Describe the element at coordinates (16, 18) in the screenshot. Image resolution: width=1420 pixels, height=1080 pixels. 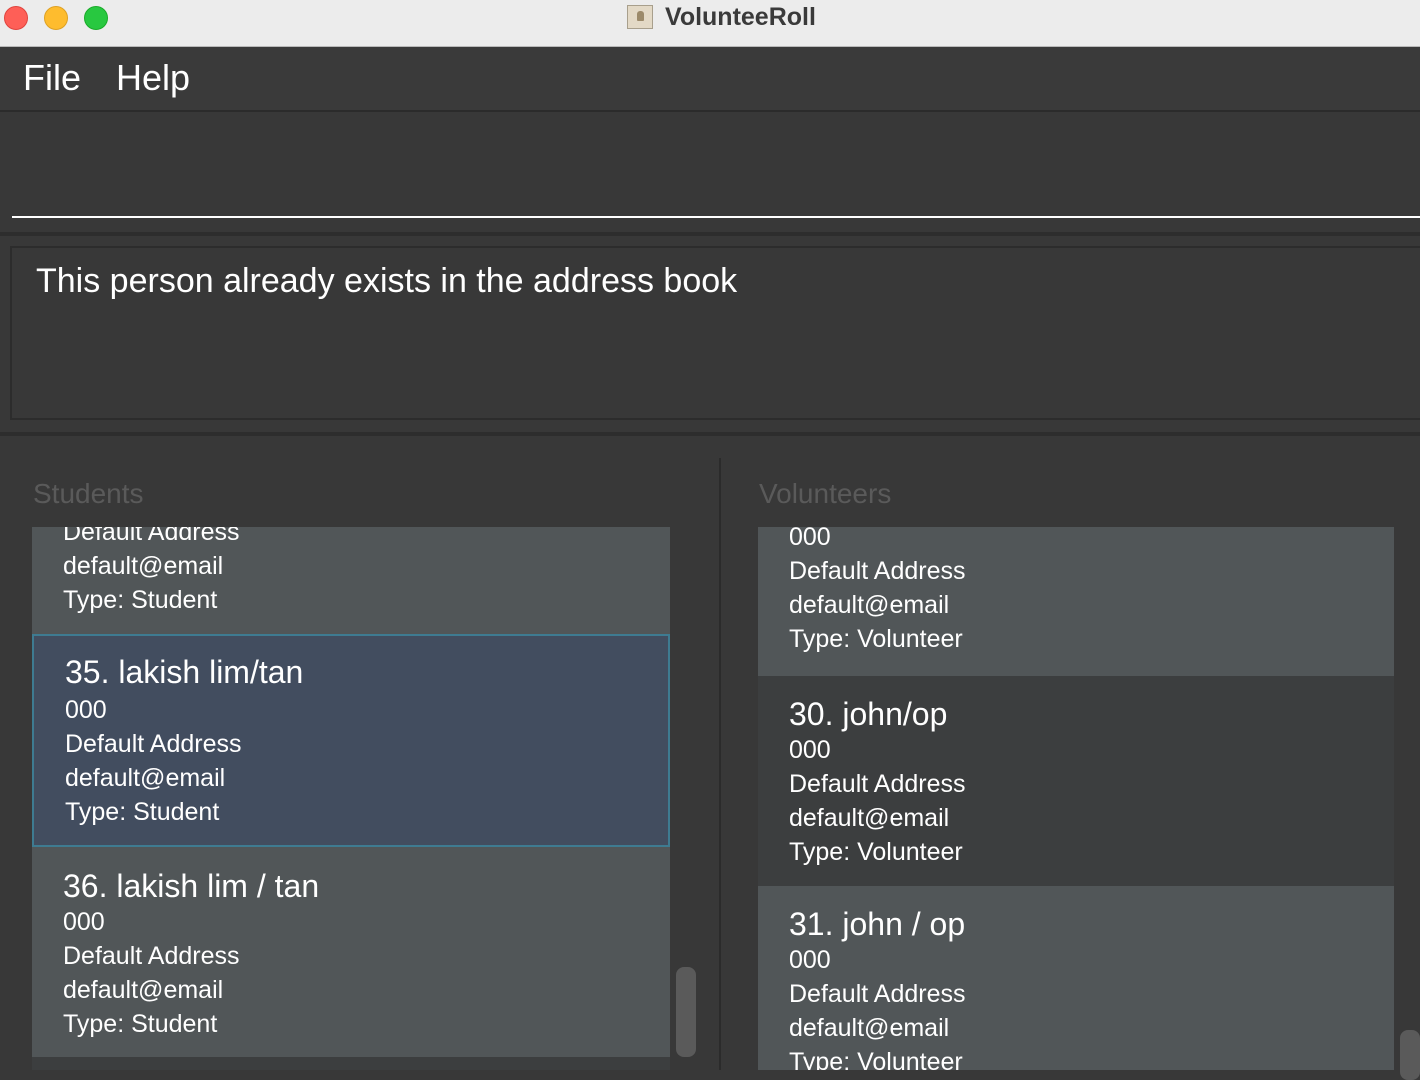
I see `close-window-button` at that location.